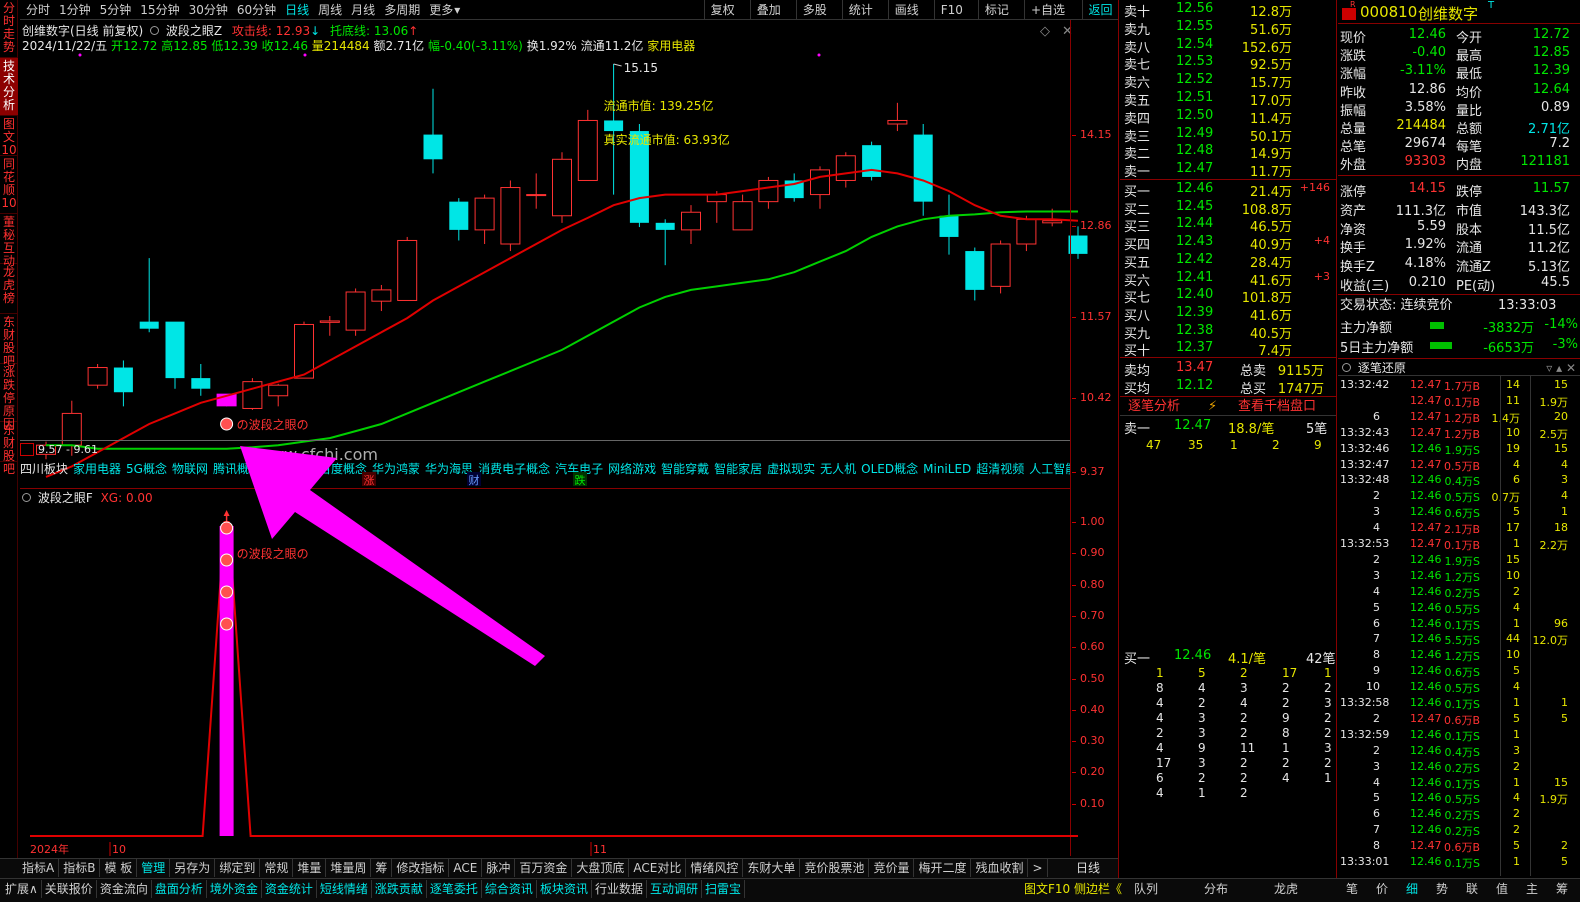  I want to click on tool-button-3: 统计, so click(860, 10).